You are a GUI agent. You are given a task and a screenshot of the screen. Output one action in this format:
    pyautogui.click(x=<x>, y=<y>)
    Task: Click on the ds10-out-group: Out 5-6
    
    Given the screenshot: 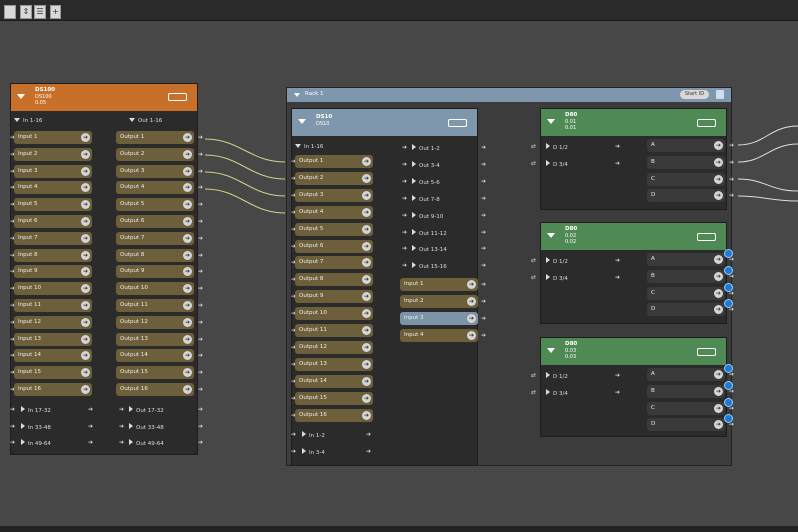 What is the action you would take?
    pyautogui.click(x=426, y=181)
    